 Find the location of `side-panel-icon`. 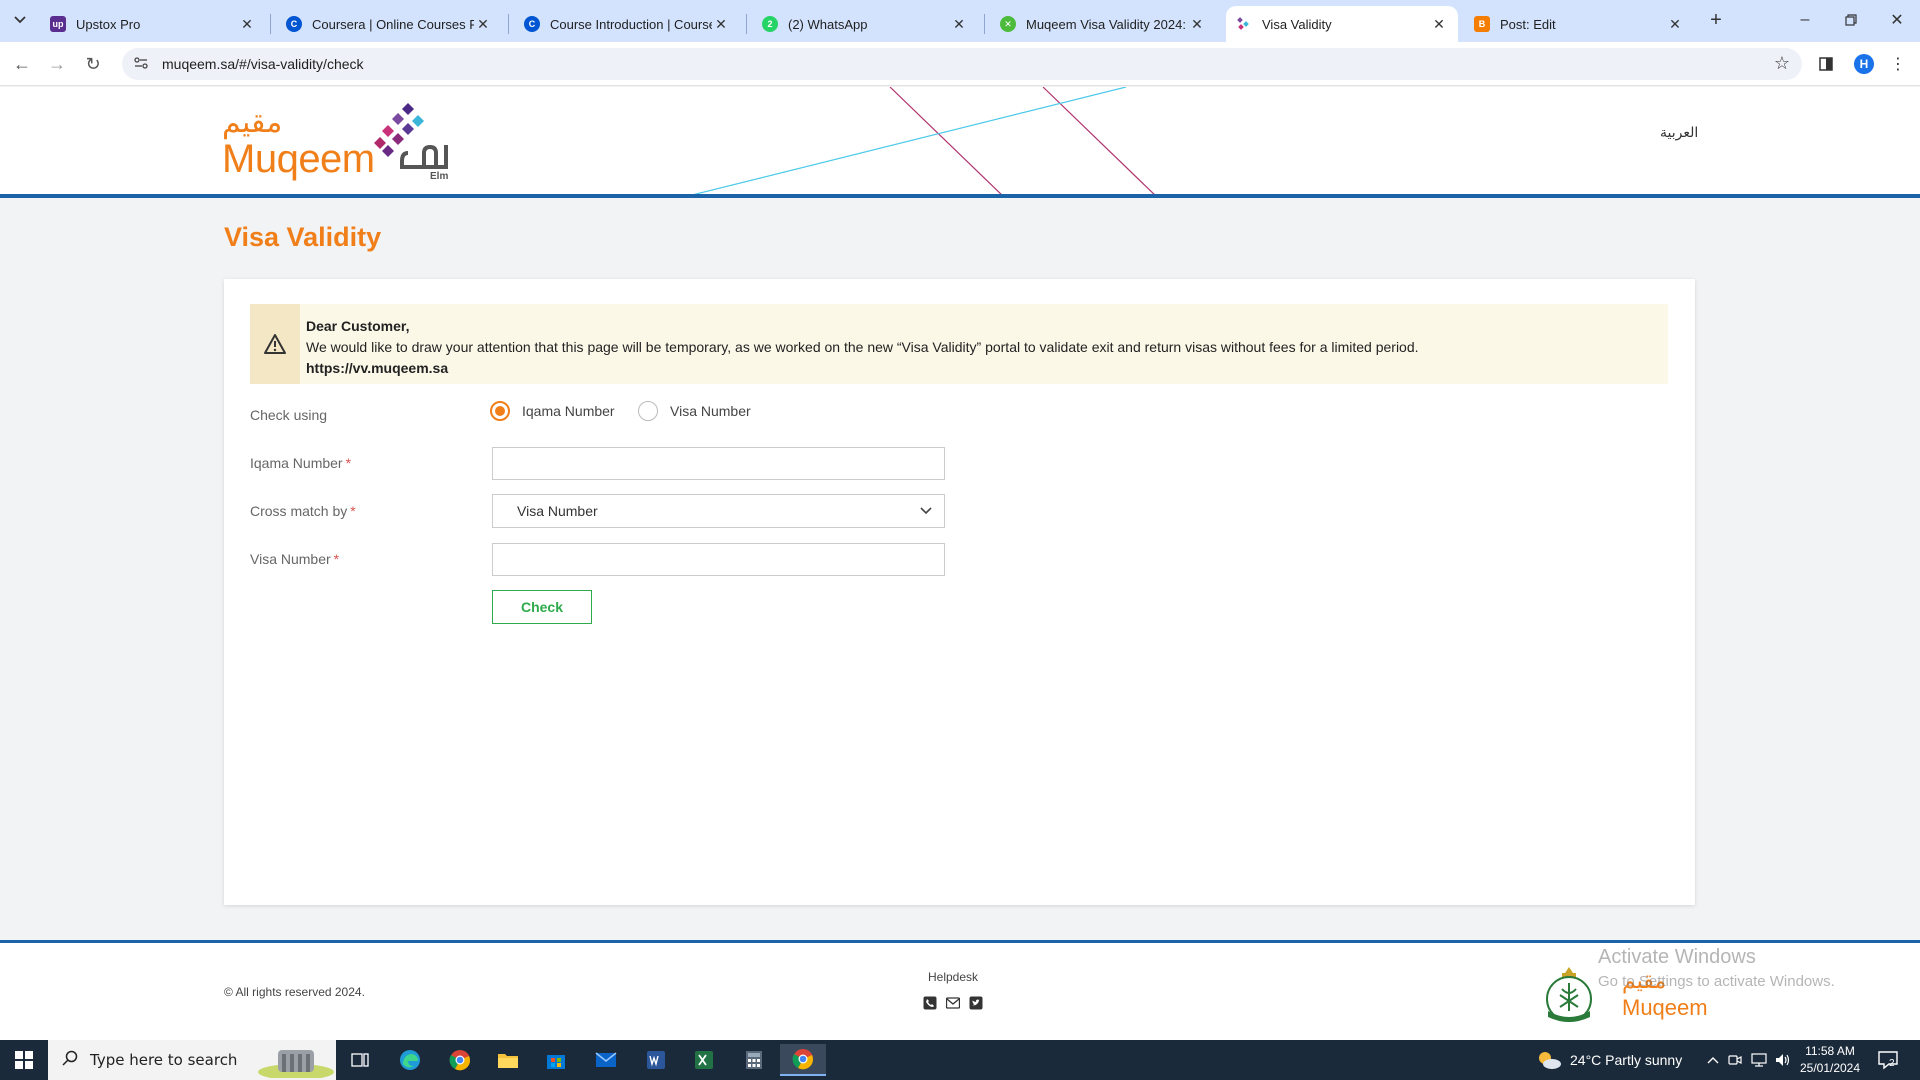

side-panel-icon is located at coordinates (1826, 64).